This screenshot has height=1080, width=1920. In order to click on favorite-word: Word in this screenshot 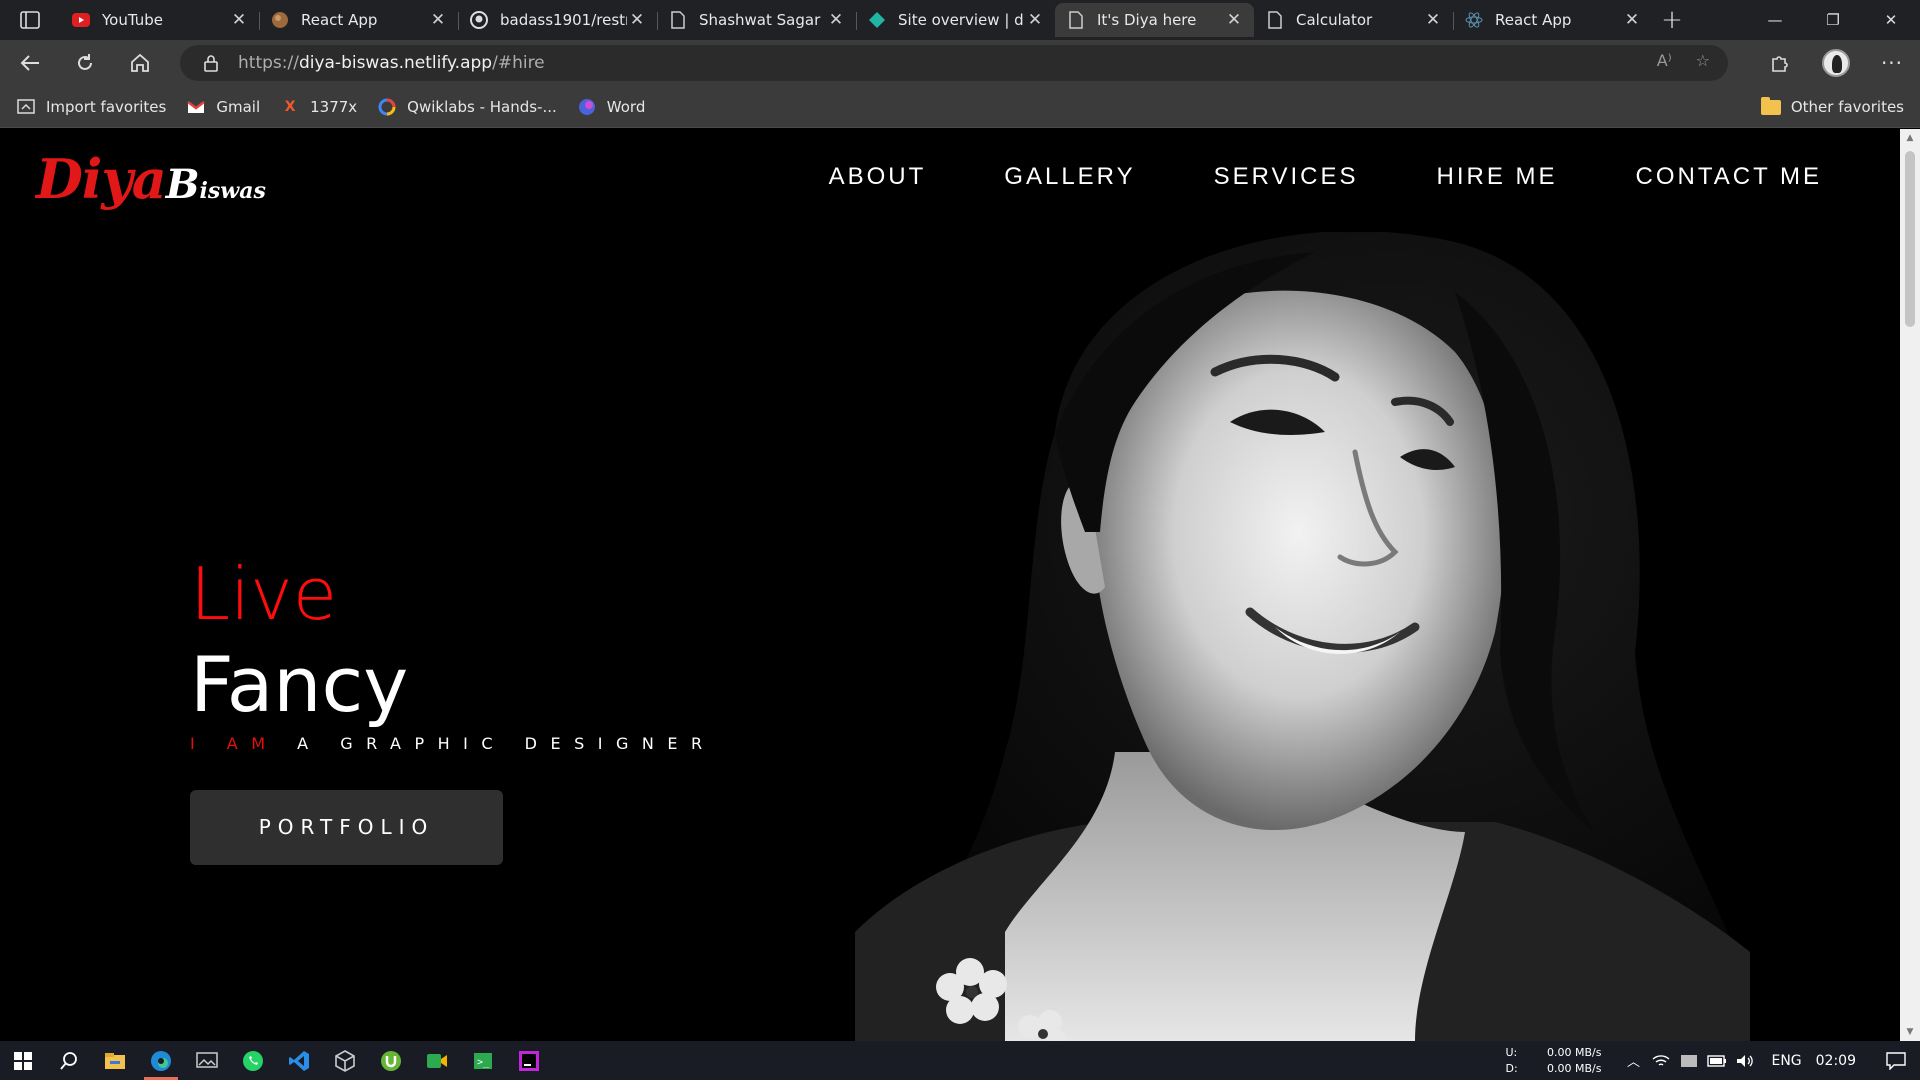, I will do `click(611, 107)`.